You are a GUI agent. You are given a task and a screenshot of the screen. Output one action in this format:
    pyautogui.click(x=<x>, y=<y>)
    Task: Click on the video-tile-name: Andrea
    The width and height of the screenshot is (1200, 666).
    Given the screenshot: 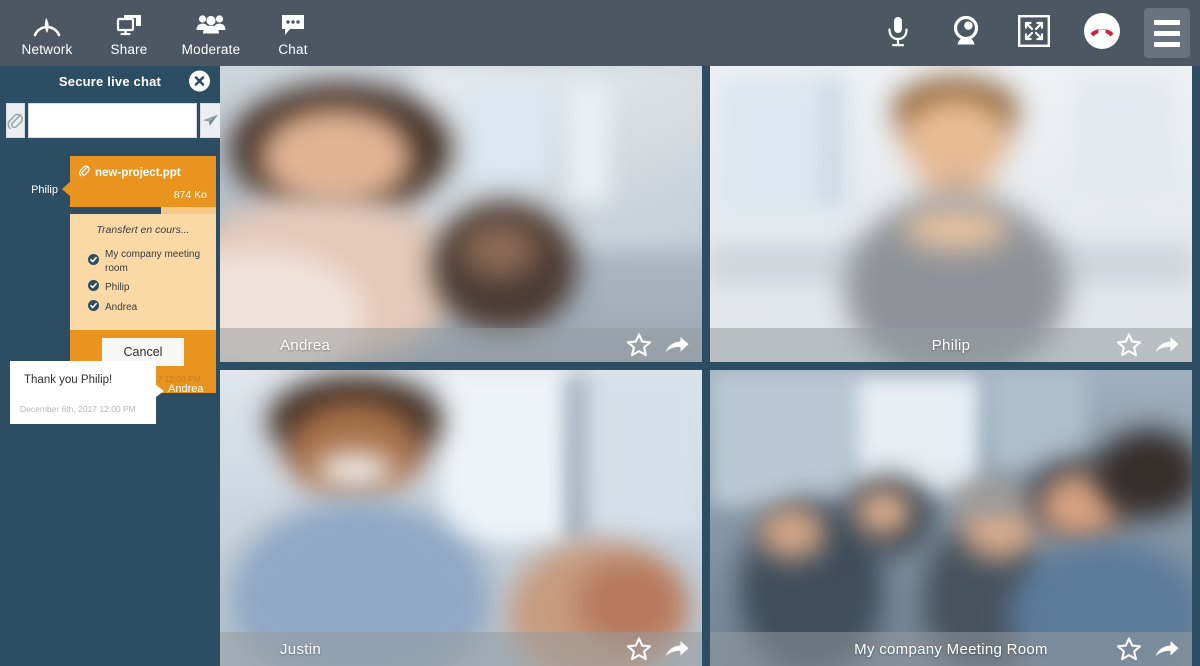 What is the action you would take?
    pyautogui.click(x=305, y=345)
    